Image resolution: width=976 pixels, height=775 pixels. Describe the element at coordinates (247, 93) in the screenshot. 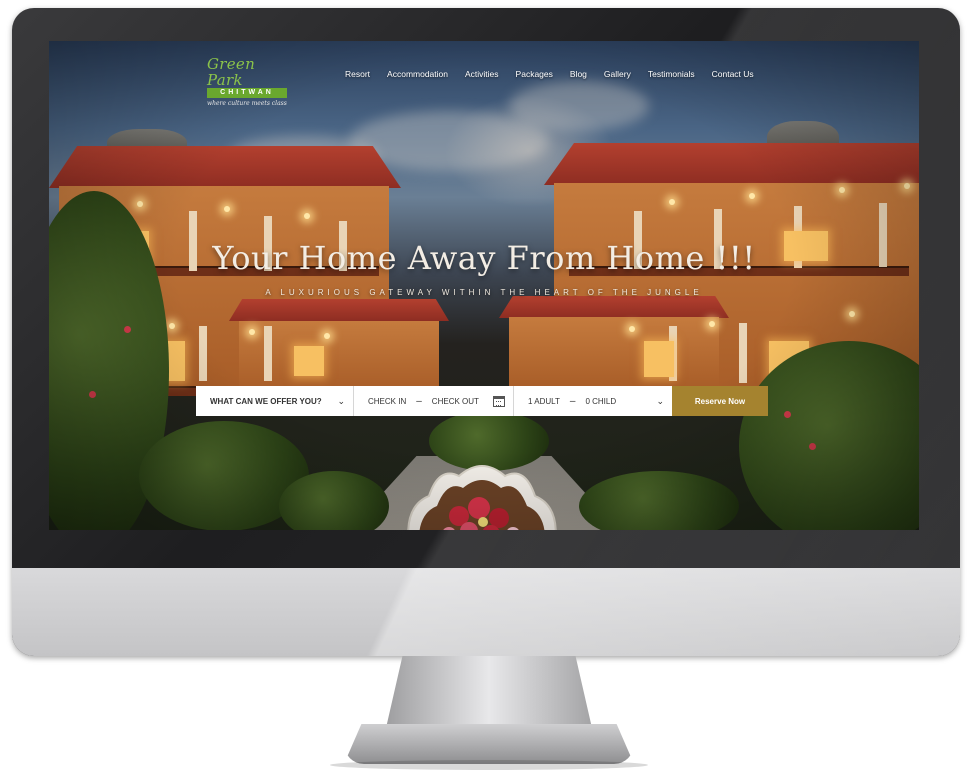

I see `logo-location: CHITWAN` at that location.